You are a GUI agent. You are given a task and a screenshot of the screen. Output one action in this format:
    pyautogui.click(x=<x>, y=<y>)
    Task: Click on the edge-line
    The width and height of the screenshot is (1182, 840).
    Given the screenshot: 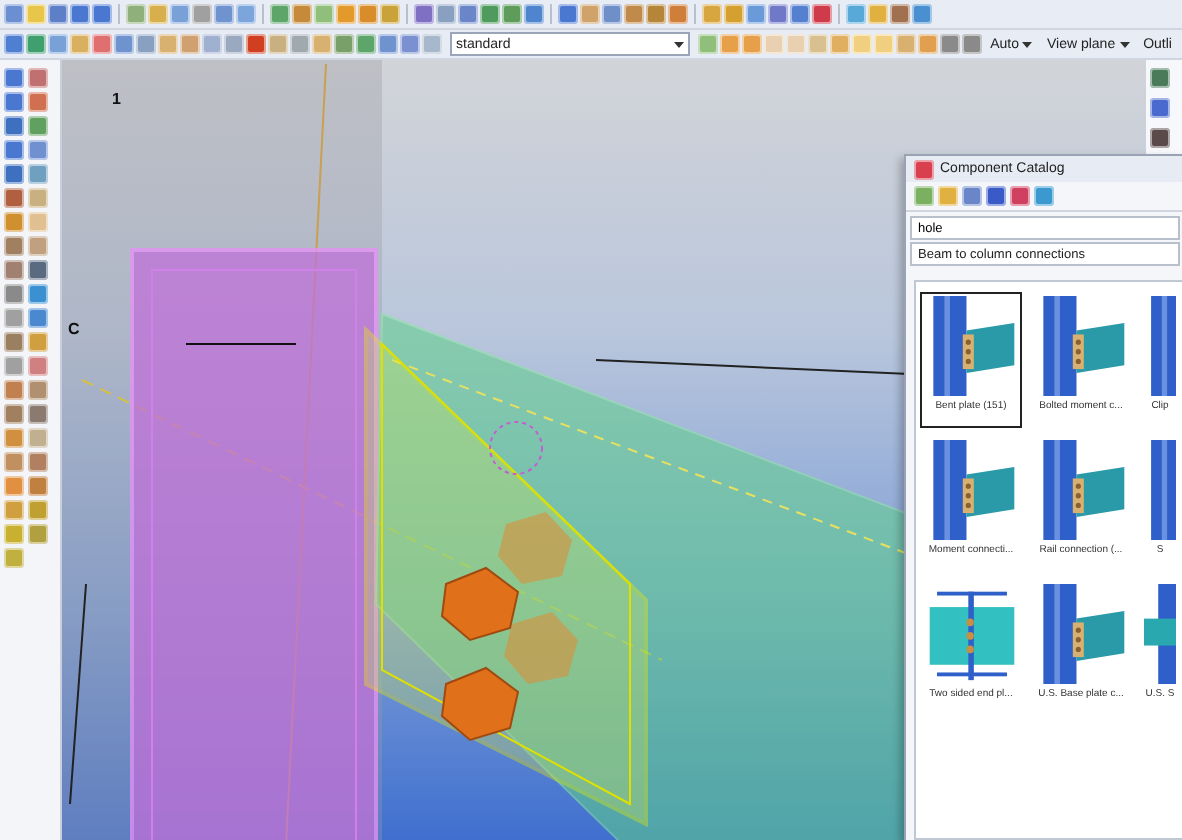 What is the action you would take?
    pyautogui.click(x=241, y=344)
    